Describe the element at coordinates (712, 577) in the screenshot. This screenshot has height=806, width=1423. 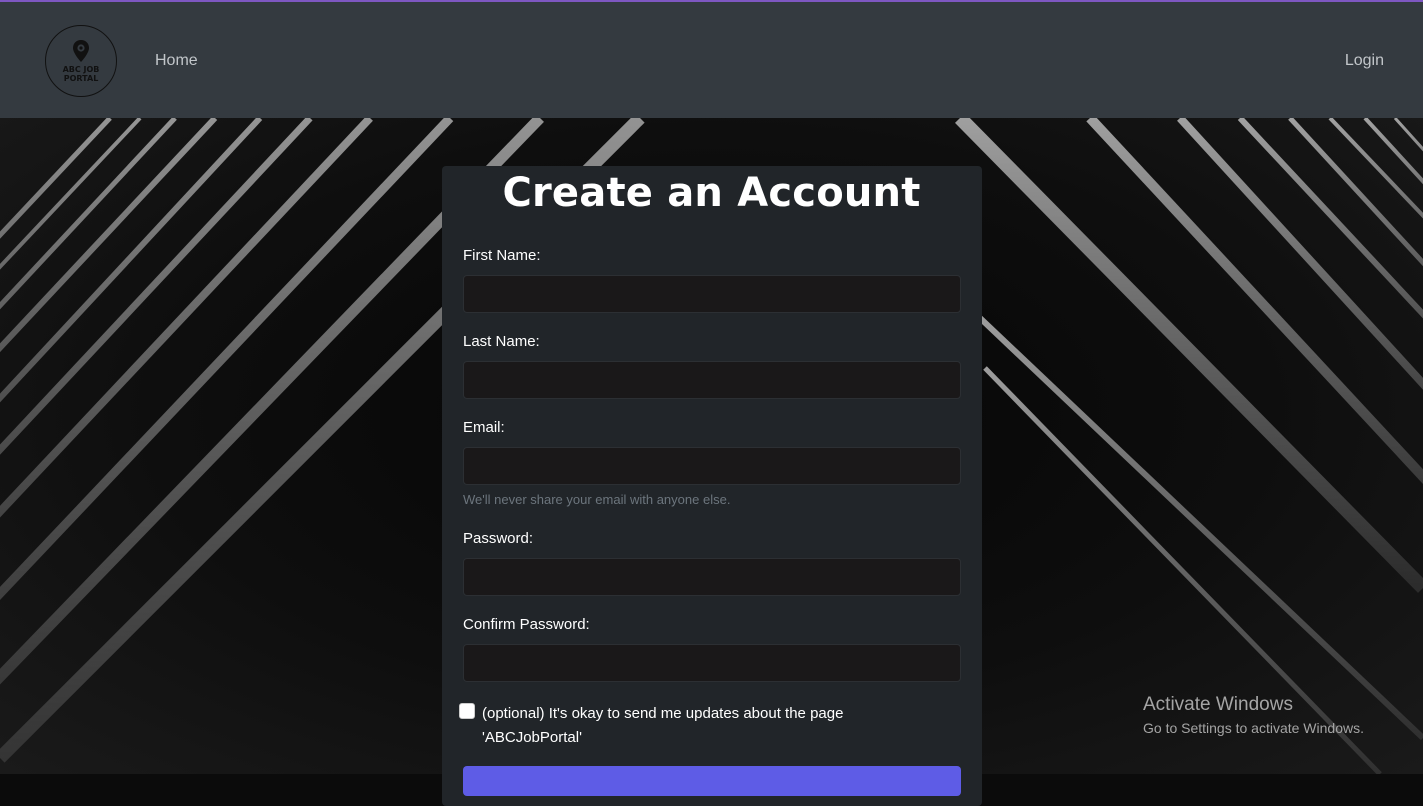
I see `password-input` at that location.